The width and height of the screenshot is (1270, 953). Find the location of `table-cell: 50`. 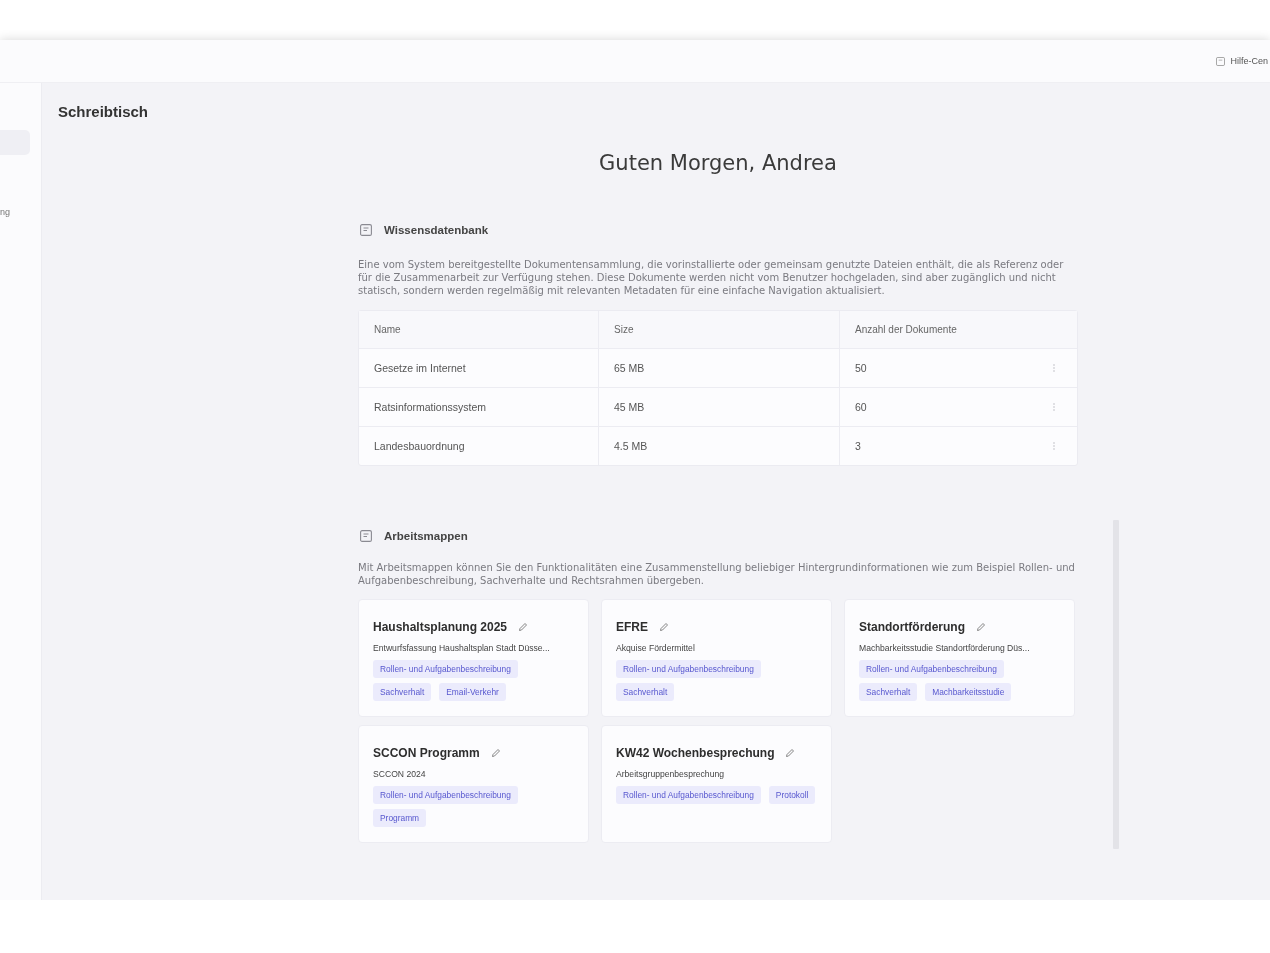

table-cell: 50 is located at coordinates (861, 368).